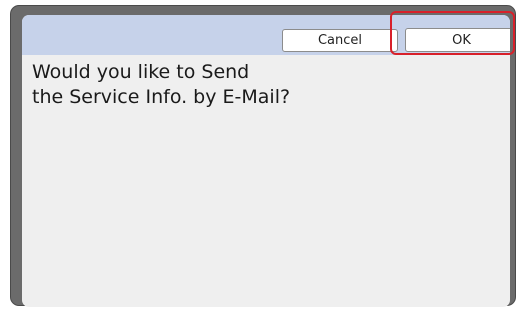 The height and width of the screenshot is (311, 526). I want to click on dialog-title-bar: Cancel OK, so click(266, 35).